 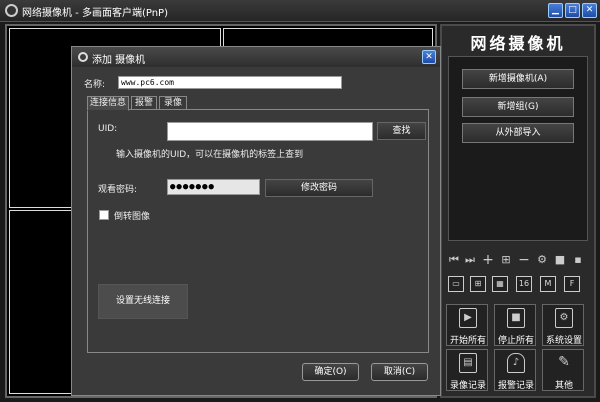 What do you see at coordinates (524, 284) in the screenshot?
I see `layout-16-icon: 16` at bounding box center [524, 284].